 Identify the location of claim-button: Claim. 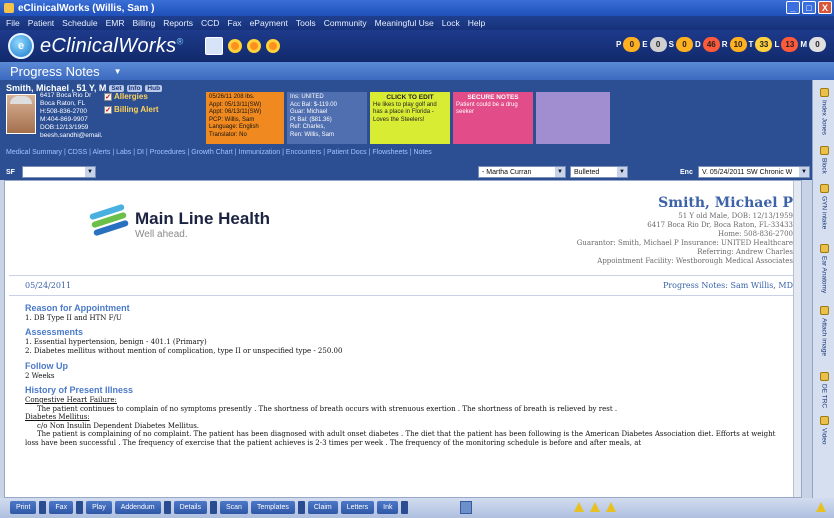
(322, 507).